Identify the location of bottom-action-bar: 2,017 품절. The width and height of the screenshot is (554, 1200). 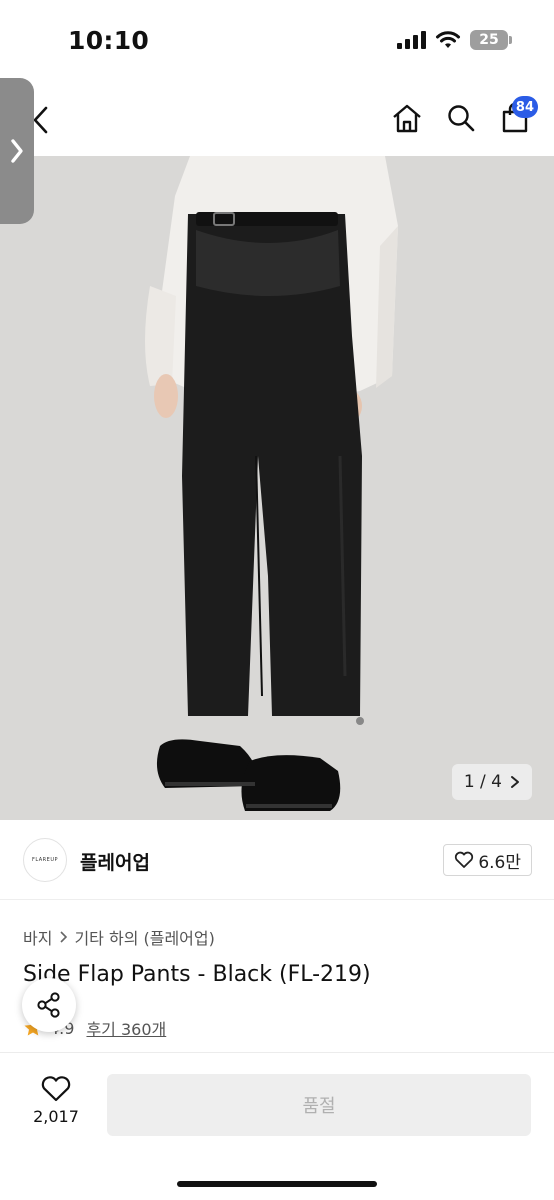
(277, 1126).